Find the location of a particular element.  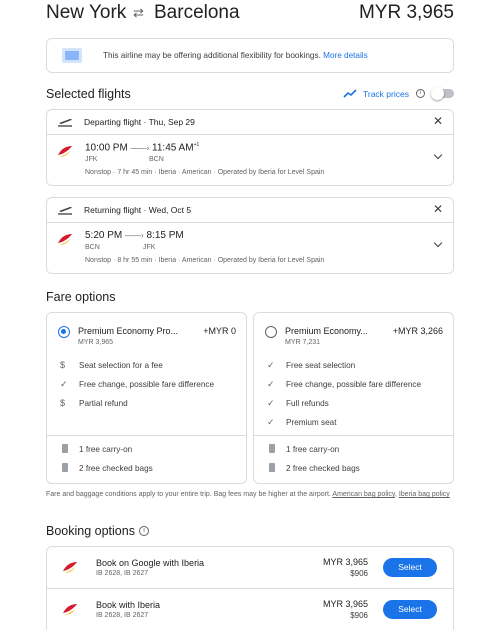

departing-times: 10:00 PM ――› 11:45 AM+1 is located at coordinates (142, 148).